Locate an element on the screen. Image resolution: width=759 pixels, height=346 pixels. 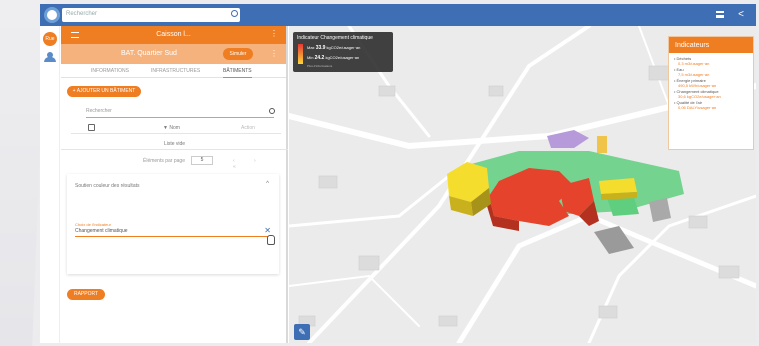
add-building-button: + AJOUTER UN BÂTIMENT is located at coordinates (104, 91).